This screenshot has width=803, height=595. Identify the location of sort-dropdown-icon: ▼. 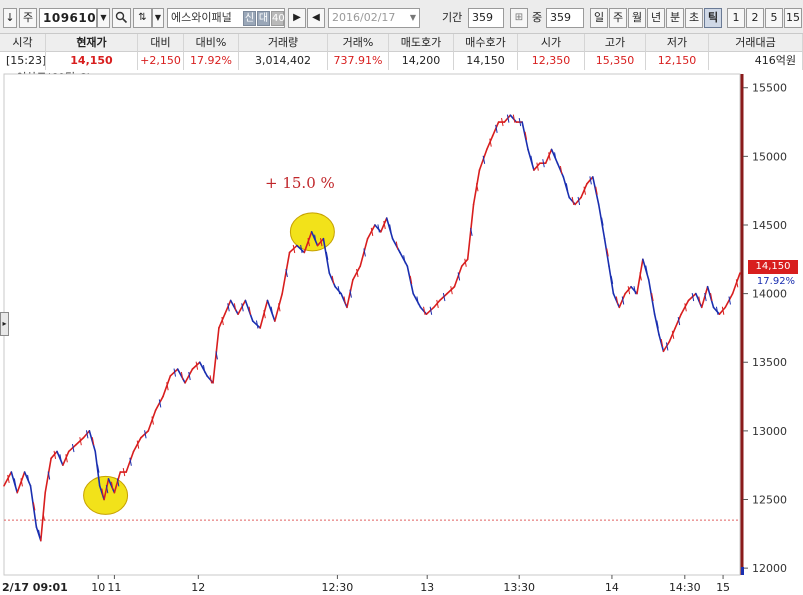
(158, 18).